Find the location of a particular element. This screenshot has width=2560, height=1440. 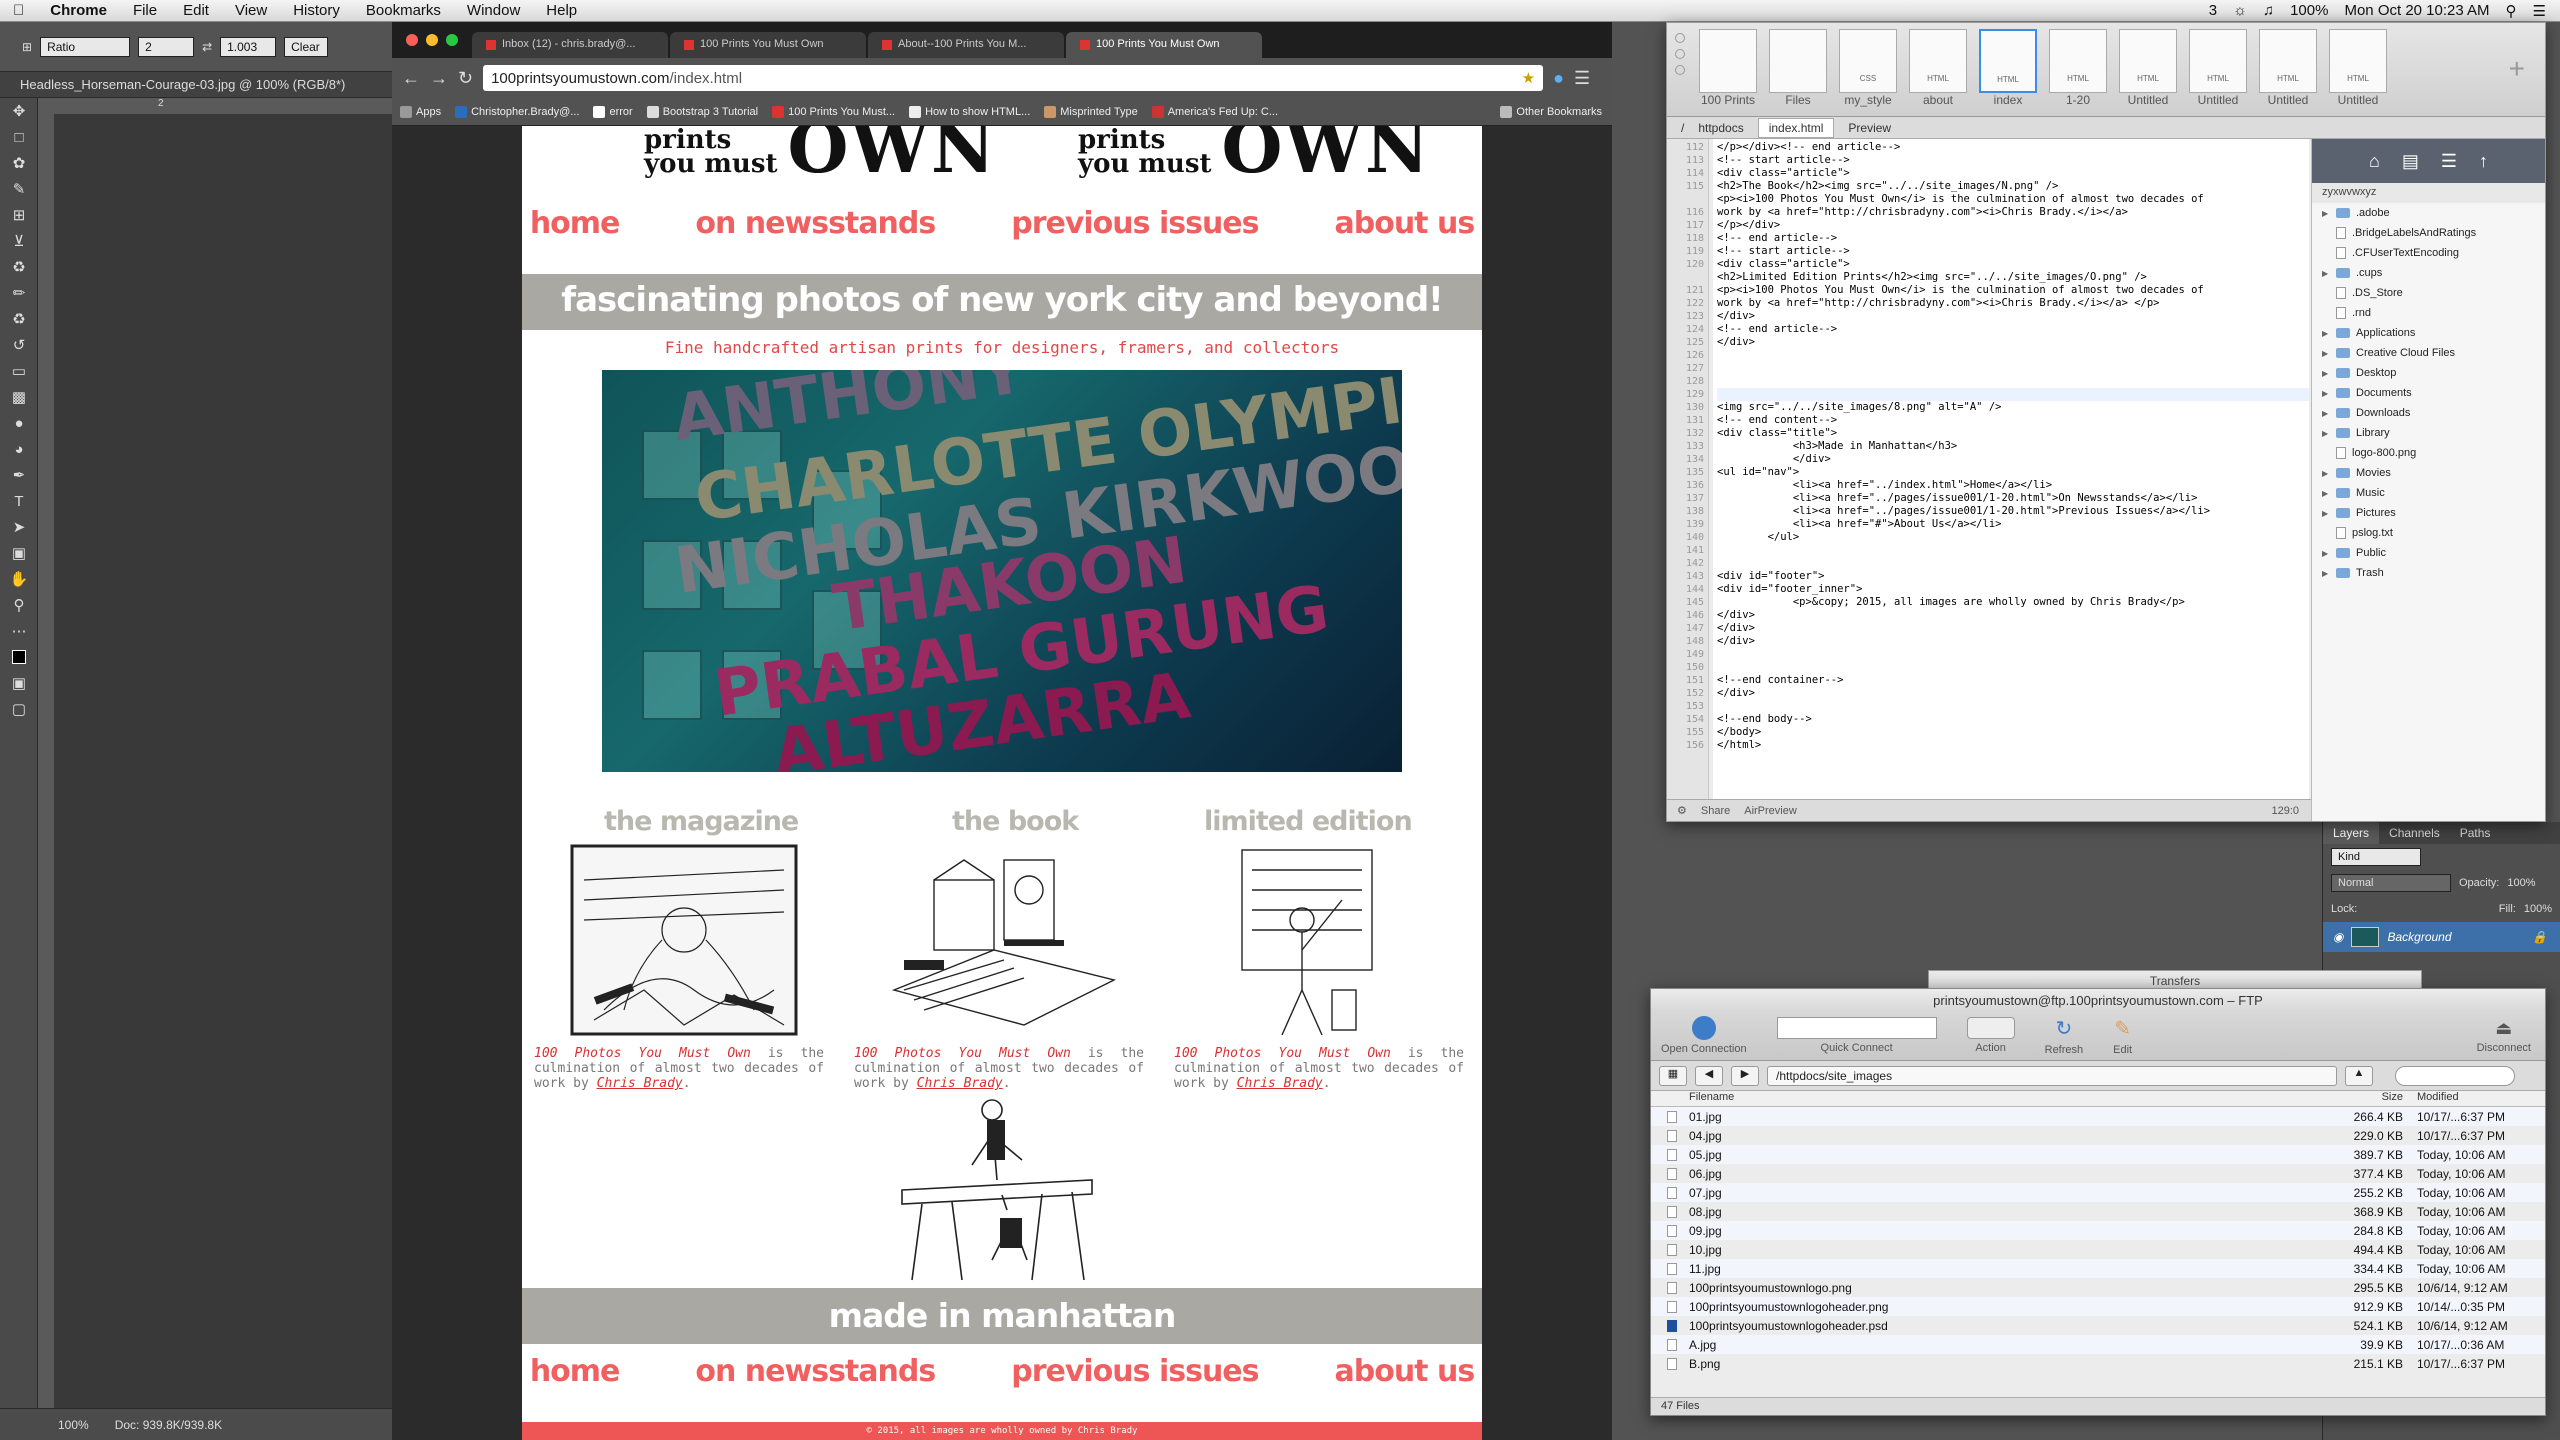

engraving-cherub is located at coordinates (684, 940).